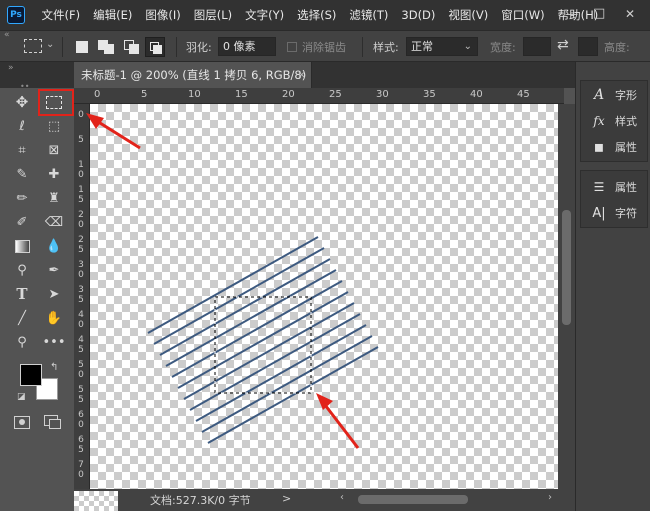 This screenshot has width=650, height=511. Describe the element at coordinates (288, 94) in the screenshot. I see `ruler-top-label: 20` at that location.